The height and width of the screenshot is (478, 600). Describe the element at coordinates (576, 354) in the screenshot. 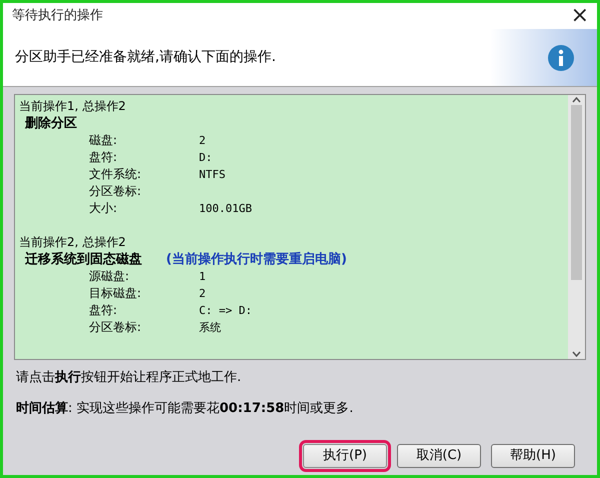

I see `scroll-down-icon` at that location.